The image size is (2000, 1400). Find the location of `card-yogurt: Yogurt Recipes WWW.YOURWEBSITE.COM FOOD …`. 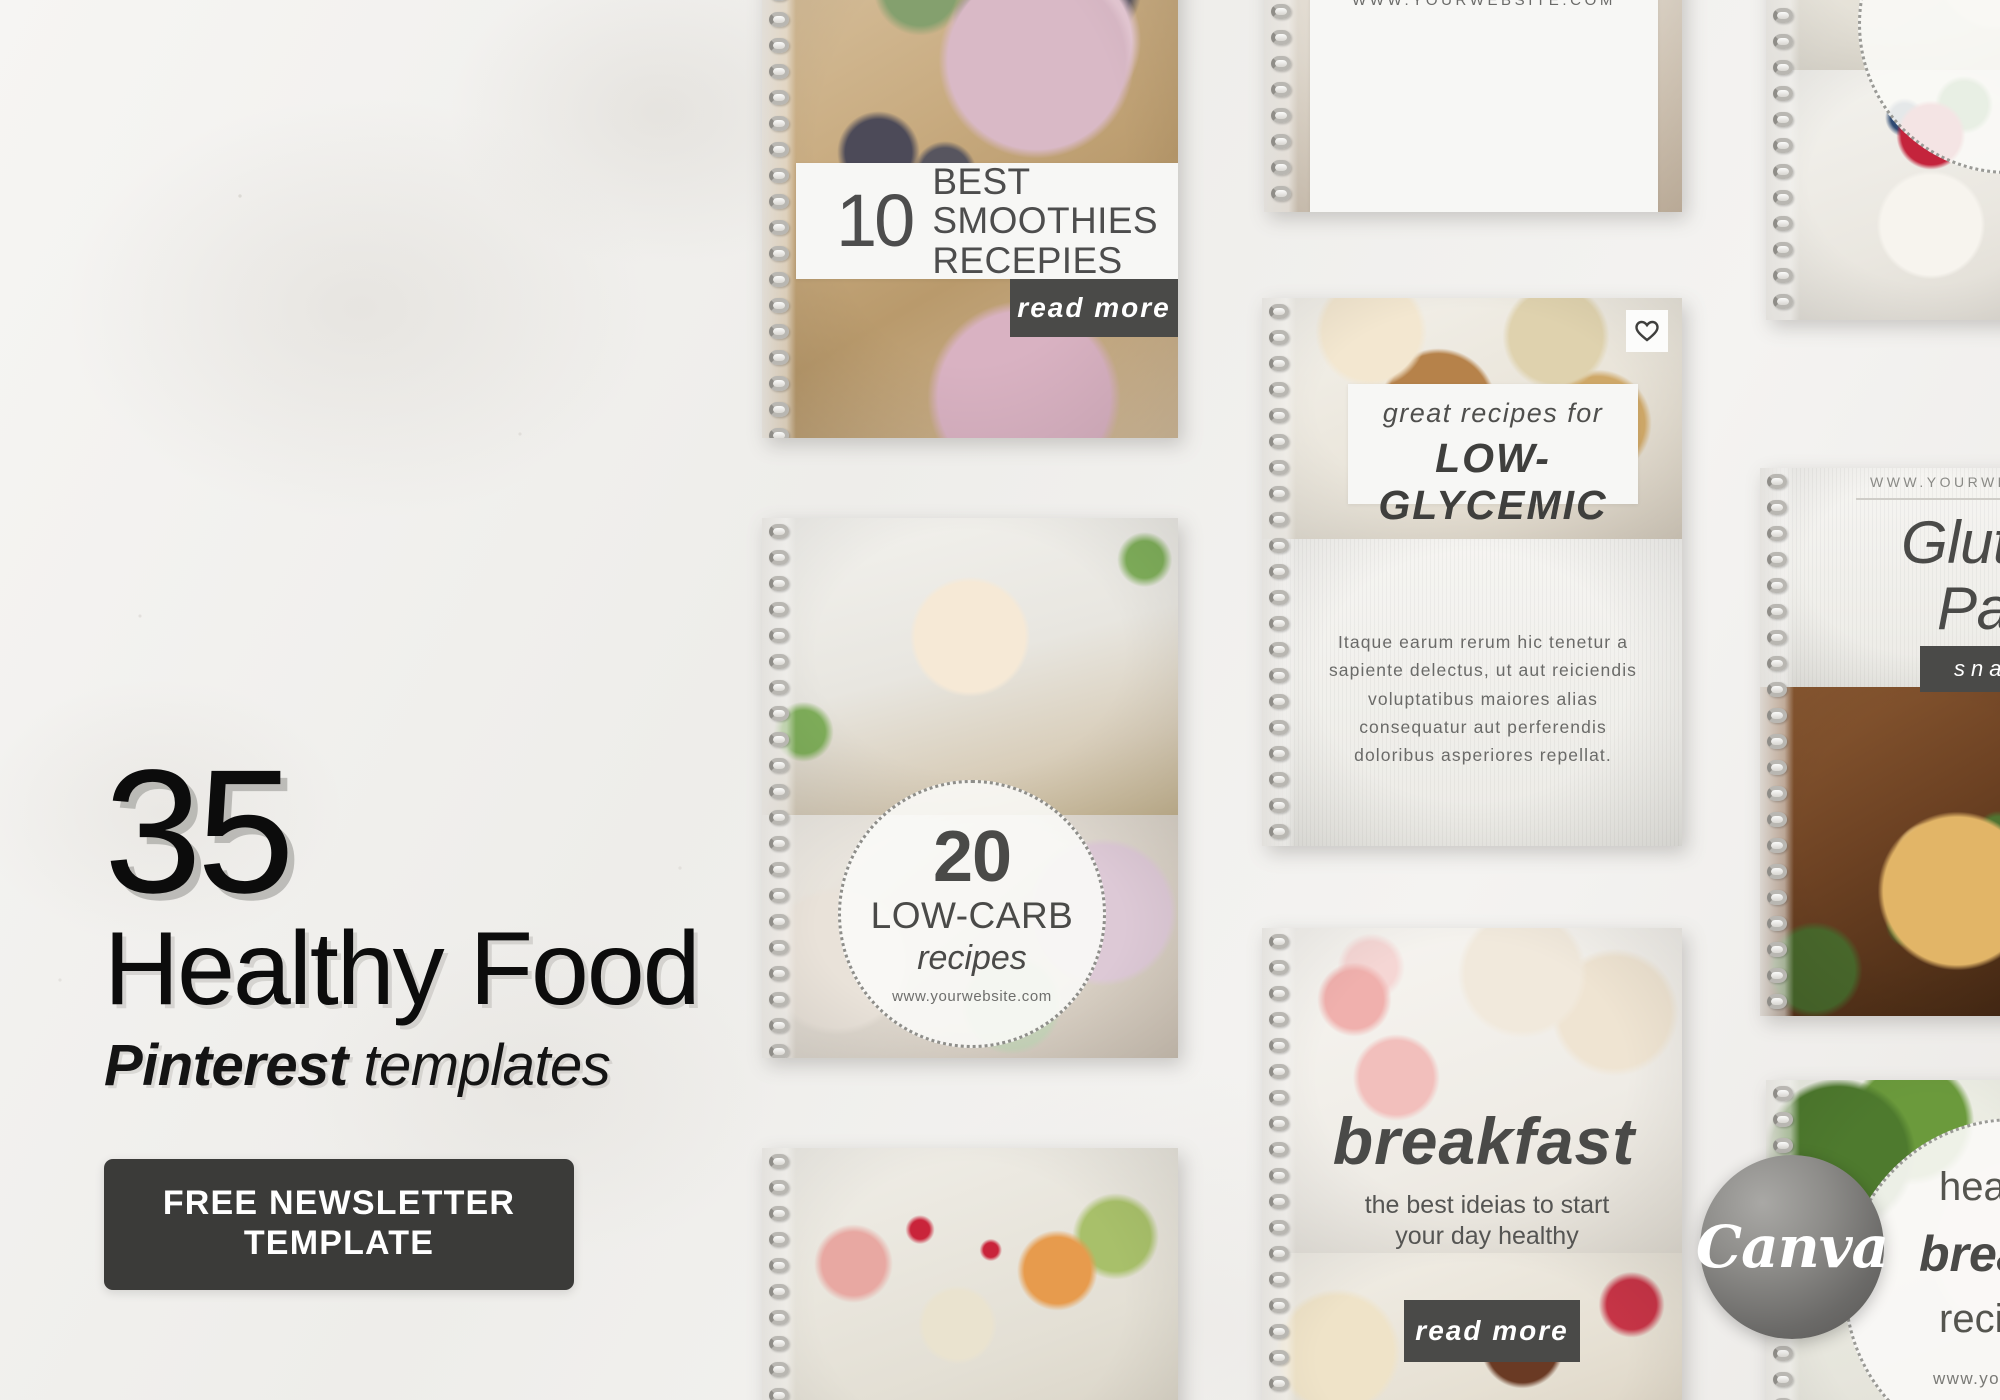

card-yogurt: Yogurt Recipes WWW.YOURWEBSITE.COM FOOD … is located at coordinates (1473, 106).